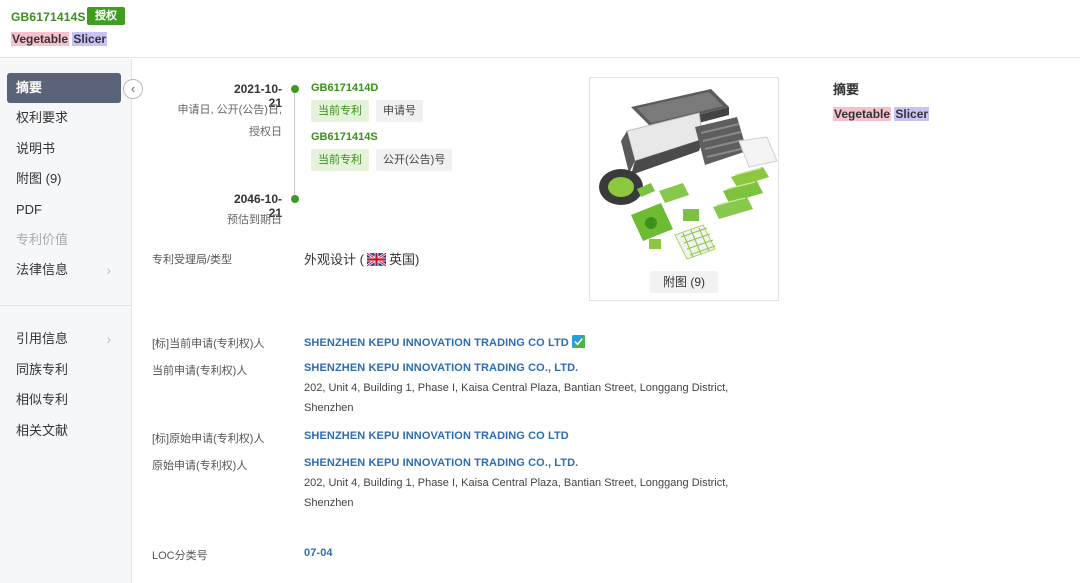 The width and height of the screenshot is (1080, 583). I want to click on loc-class-value: 07-04, so click(318, 553).